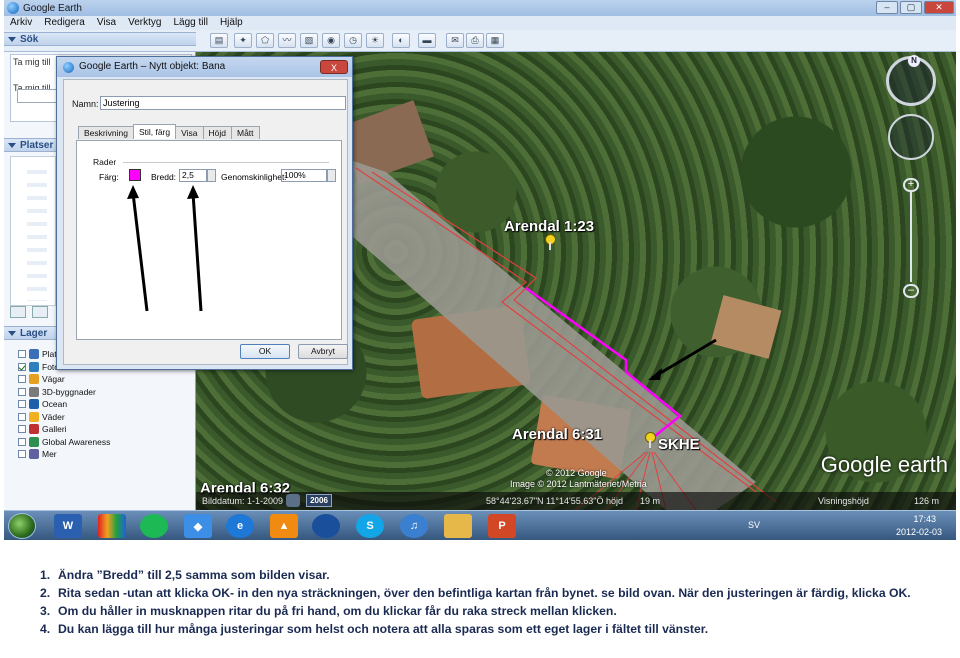  What do you see at coordinates (37, 96) in the screenshot?
I see `search-input` at bounding box center [37, 96].